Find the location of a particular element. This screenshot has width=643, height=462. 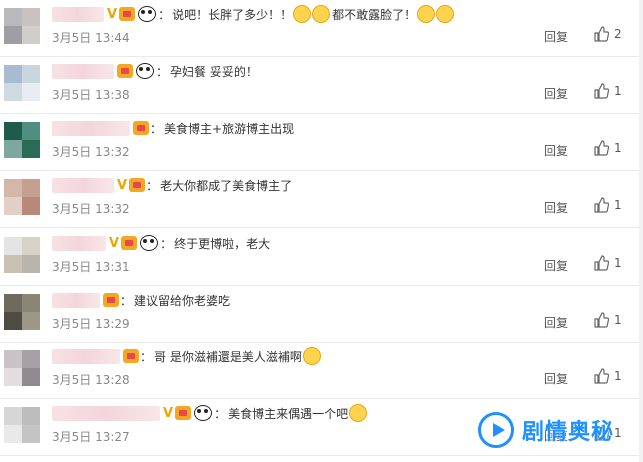

scrollbar is located at coordinates (641, 231).